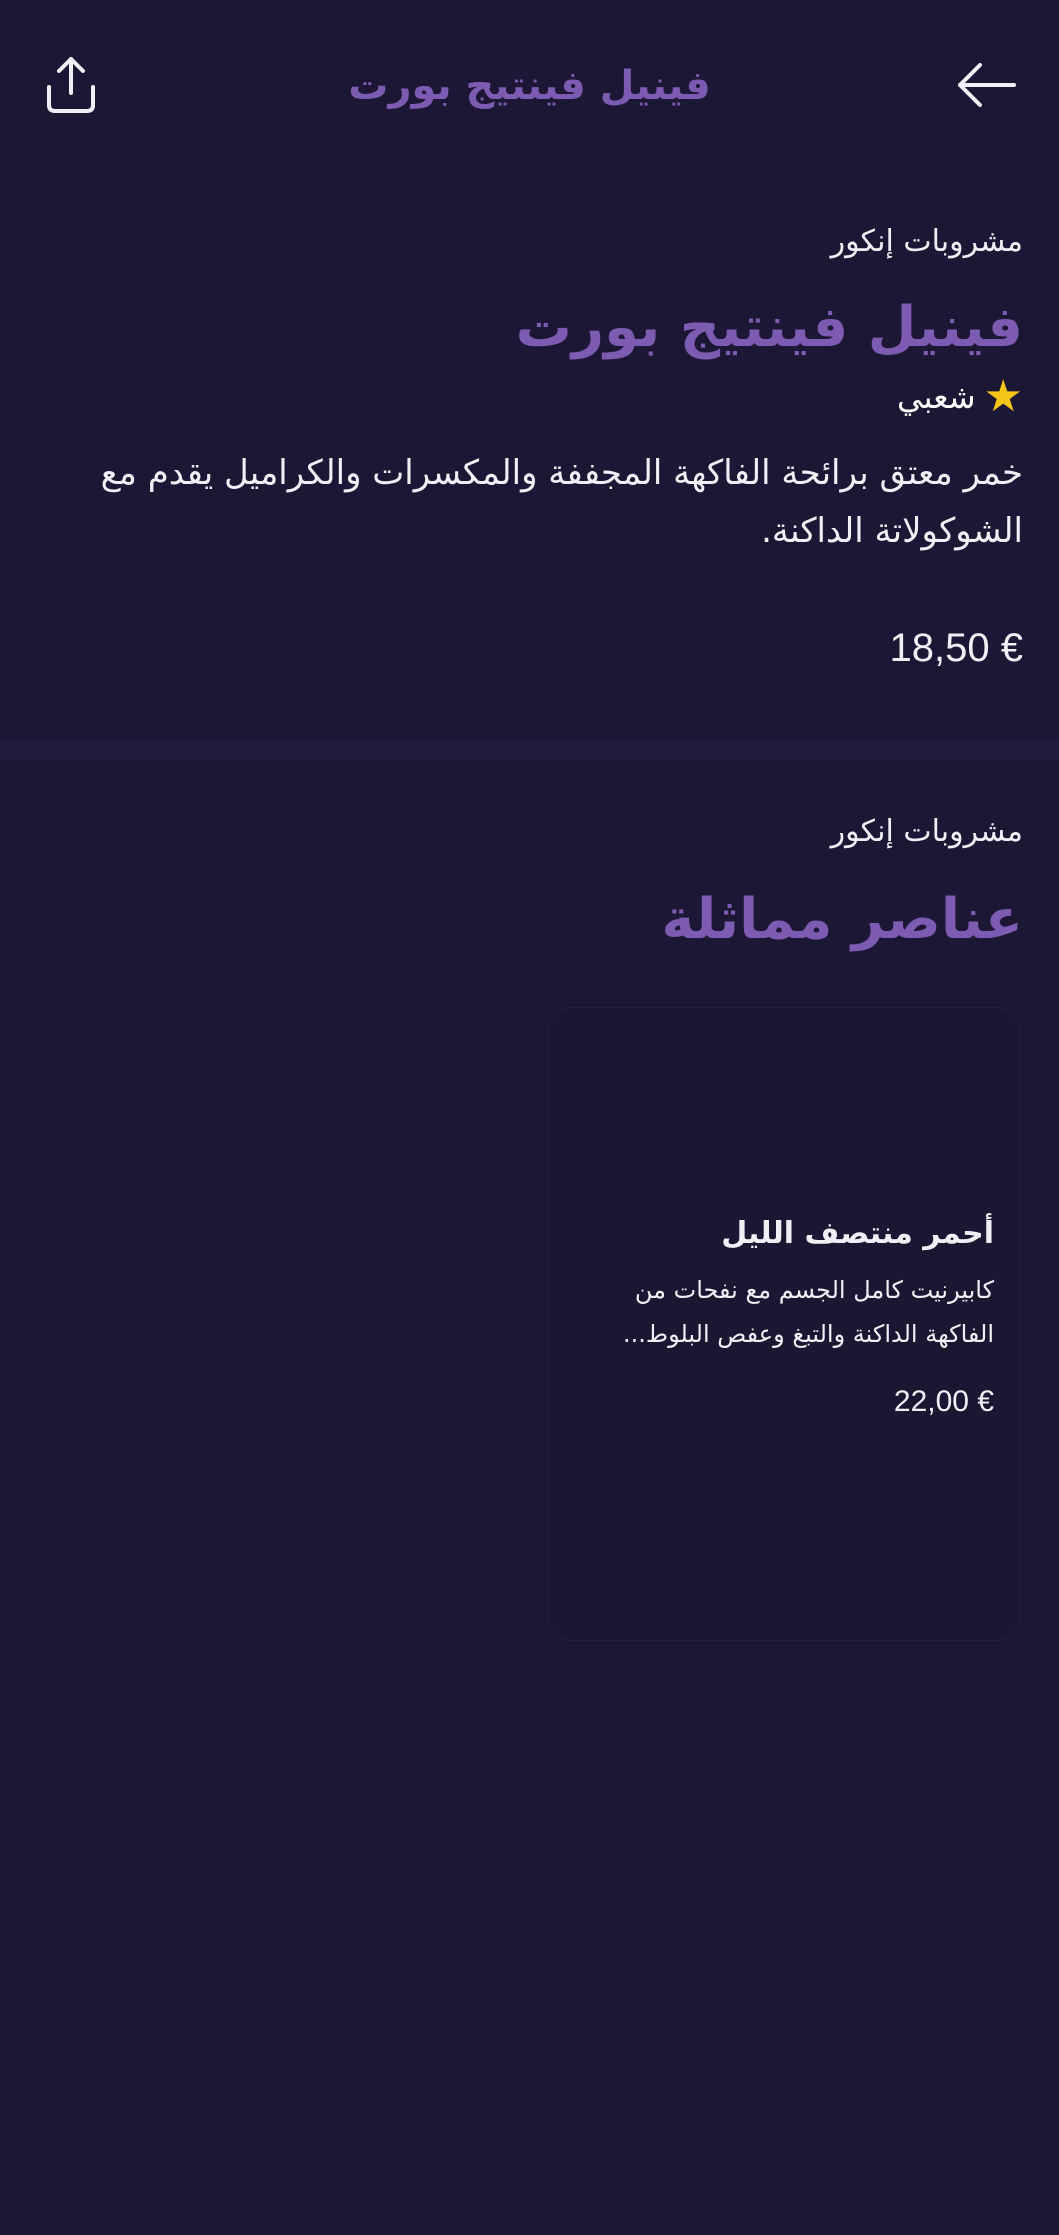  I want to click on share-icon, so click(71, 85).